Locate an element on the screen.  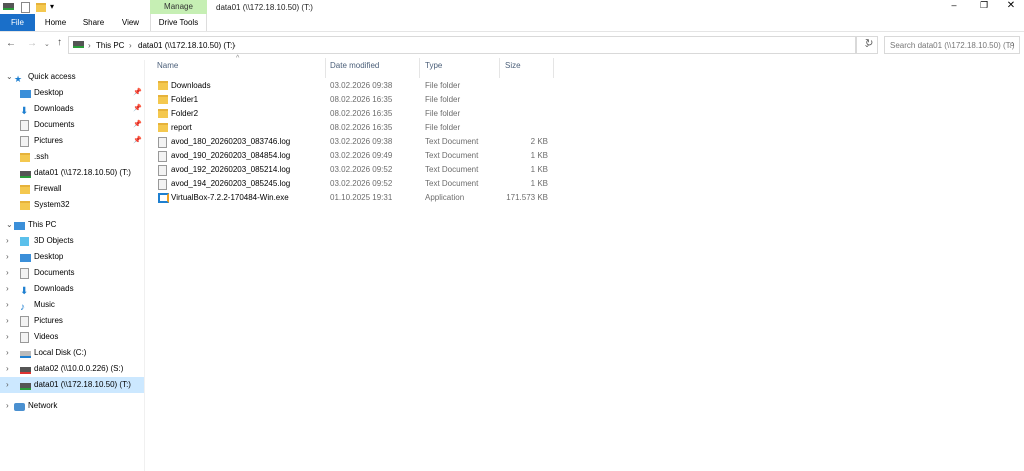
file-date: 01.10.2025 19:31 is located at coordinates (361, 197).